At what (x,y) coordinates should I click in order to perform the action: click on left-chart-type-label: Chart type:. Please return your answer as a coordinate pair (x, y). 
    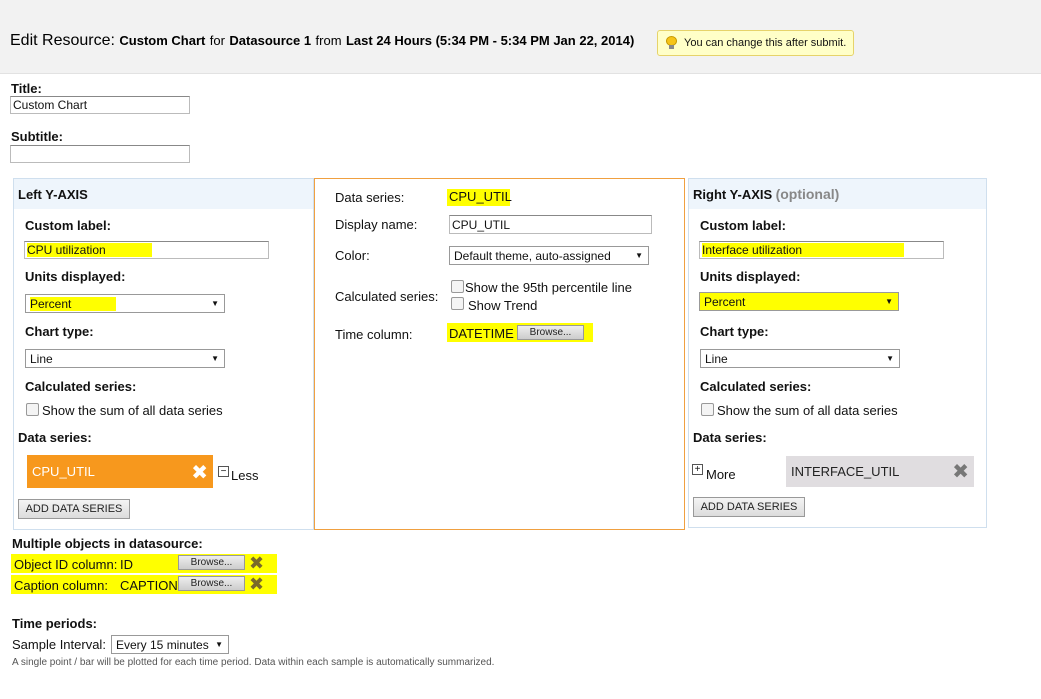
    Looking at the image, I should click on (59, 331).